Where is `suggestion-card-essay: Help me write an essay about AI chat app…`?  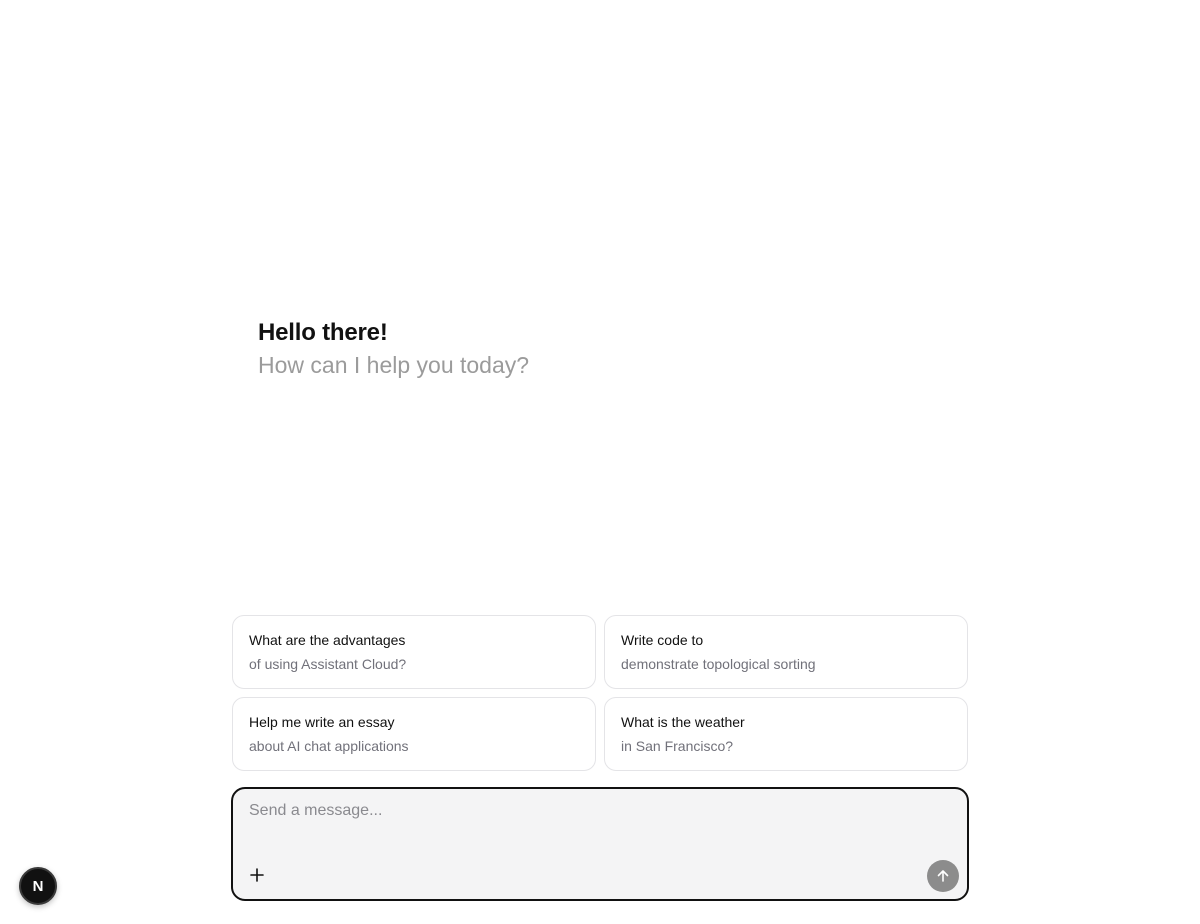 suggestion-card-essay: Help me write an essay about AI chat app… is located at coordinates (414, 734).